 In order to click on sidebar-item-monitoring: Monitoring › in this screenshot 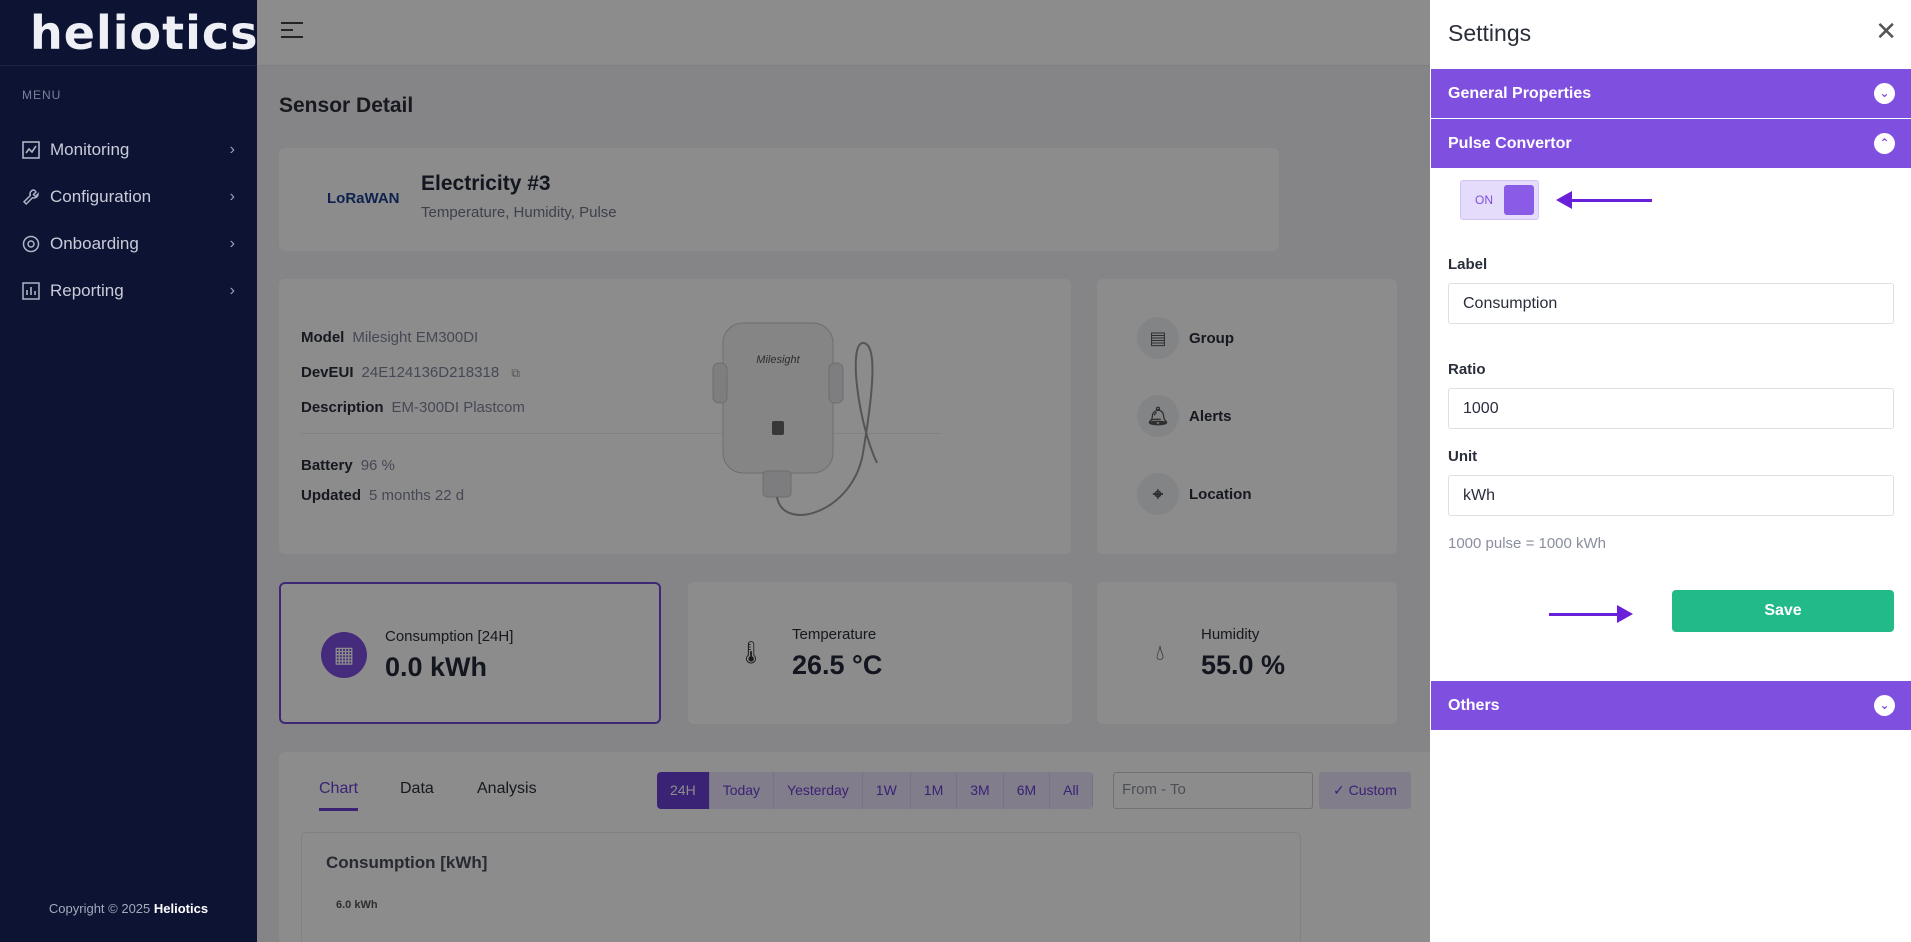, I will do `click(128, 149)`.